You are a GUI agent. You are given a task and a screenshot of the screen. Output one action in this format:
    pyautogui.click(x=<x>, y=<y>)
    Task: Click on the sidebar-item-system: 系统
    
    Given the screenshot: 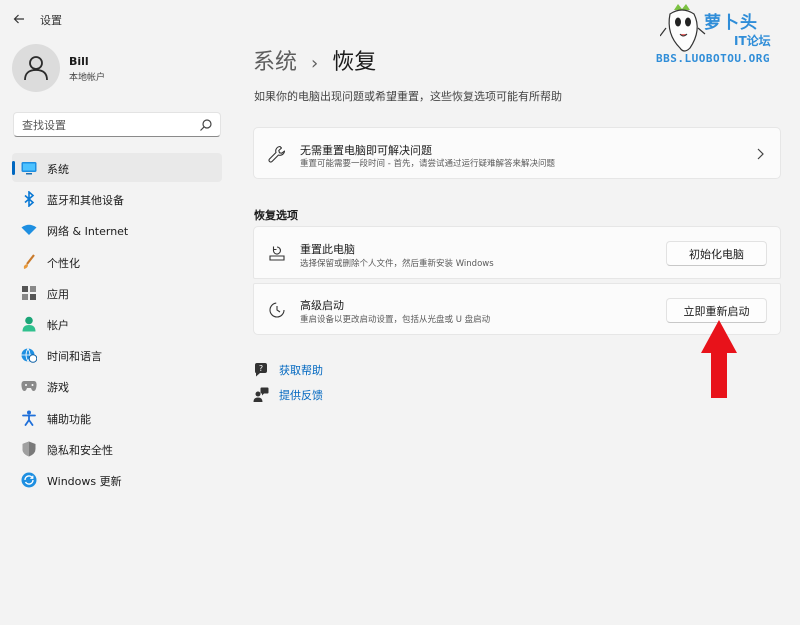 What is the action you would take?
    pyautogui.click(x=117, y=167)
    